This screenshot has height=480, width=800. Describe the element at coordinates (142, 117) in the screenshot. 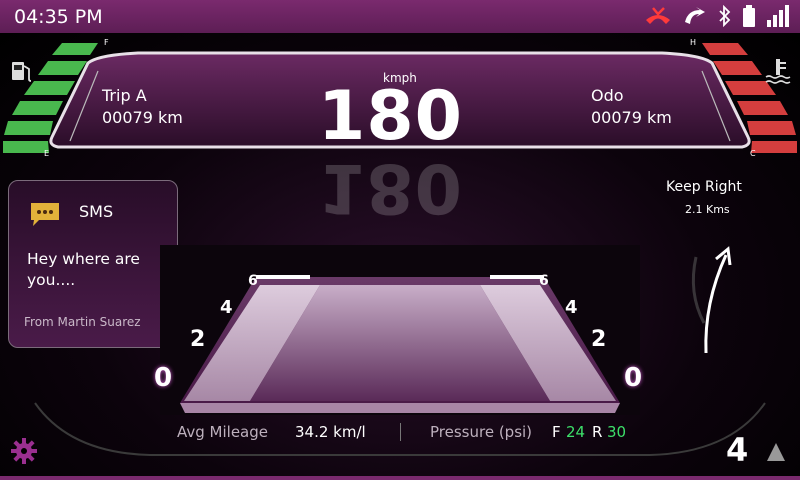

I see `trip-value: 00079 km` at that location.